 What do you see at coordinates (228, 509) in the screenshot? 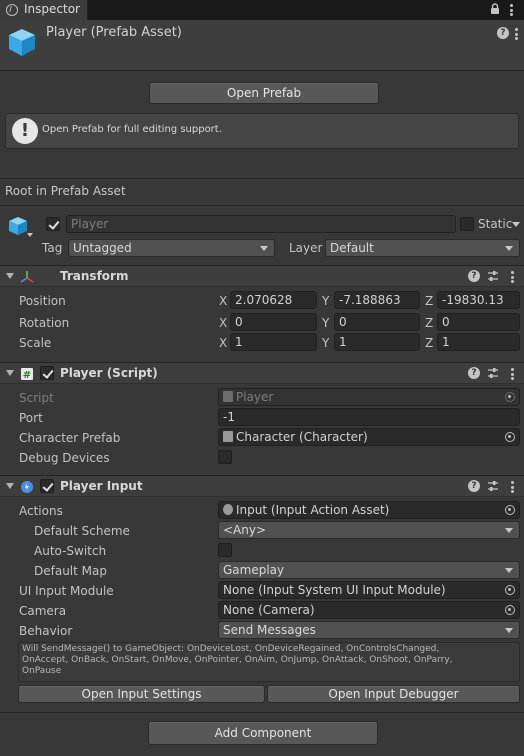
I see `input-action-asset-icon` at bounding box center [228, 509].